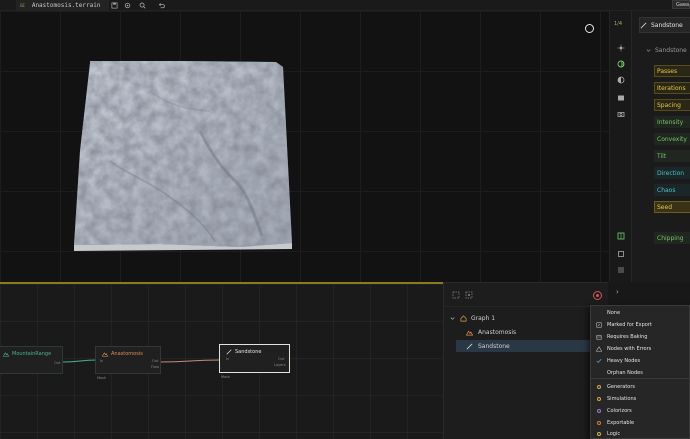 This screenshot has width=690, height=439. What do you see at coordinates (345, 5) in the screenshot?
I see `title-bar: GE Anastomosis.terrain Gaea 2` at bounding box center [345, 5].